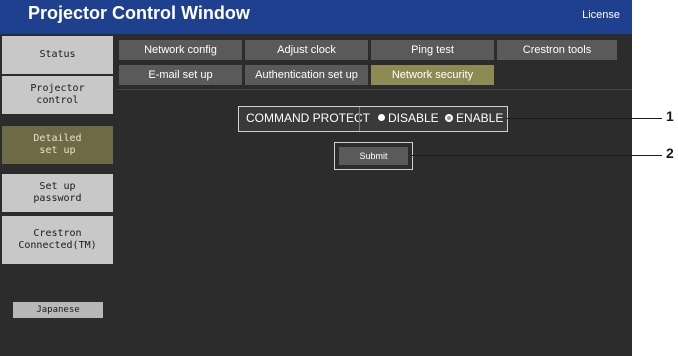 The image size is (678, 356). Describe the element at coordinates (308, 118) in the screenshot. I see `command-protect-label: COMMAND PROTECT` at that location.